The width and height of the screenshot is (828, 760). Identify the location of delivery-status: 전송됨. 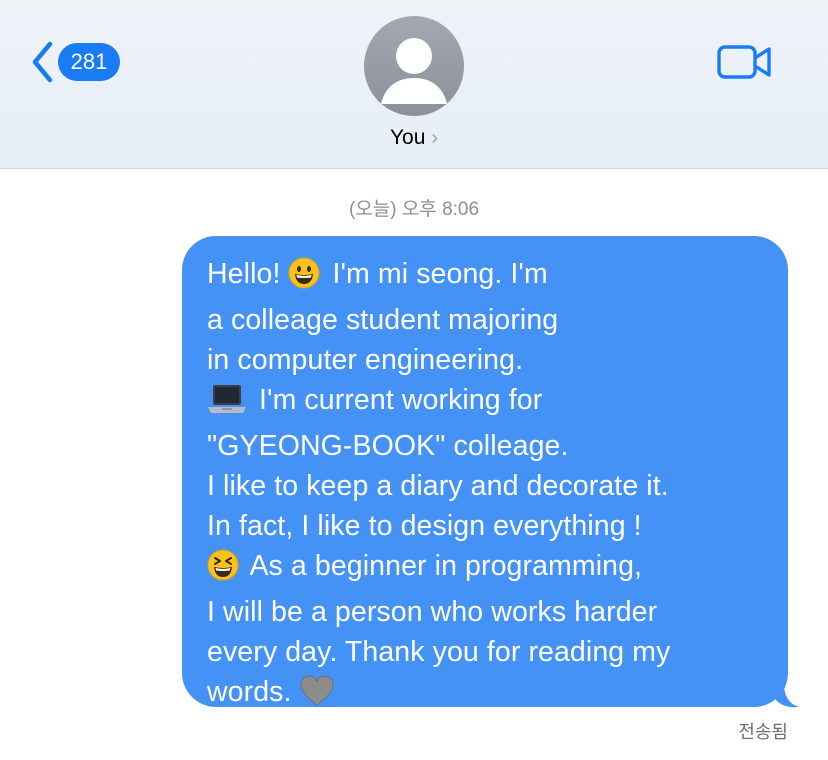
(763, 732).